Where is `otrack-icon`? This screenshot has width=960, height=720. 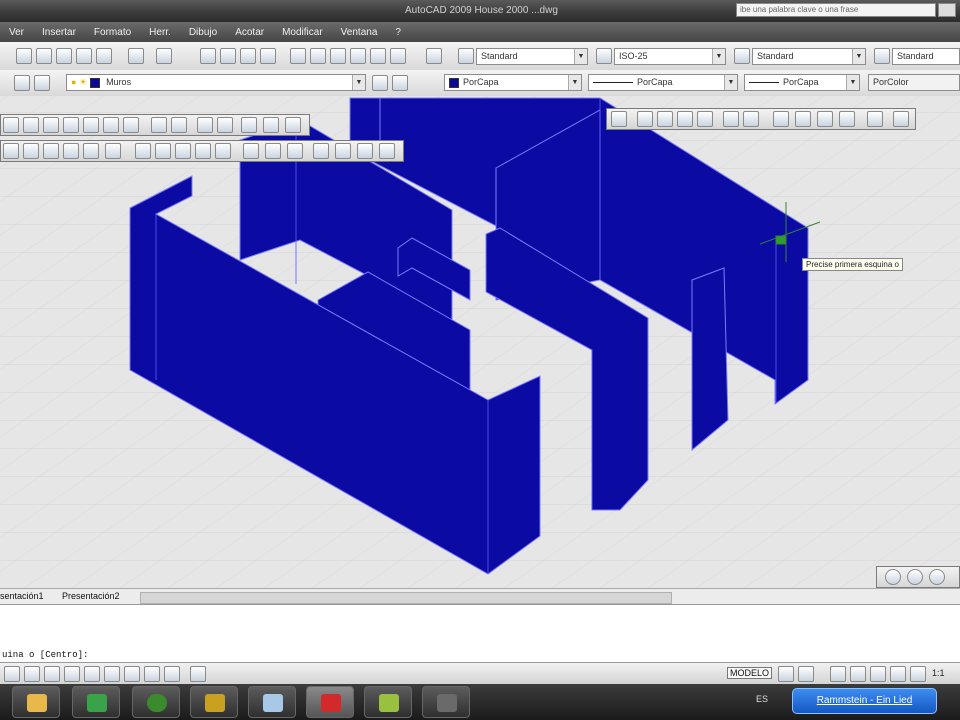 otrack-icon is located at coordinates (112, 674).